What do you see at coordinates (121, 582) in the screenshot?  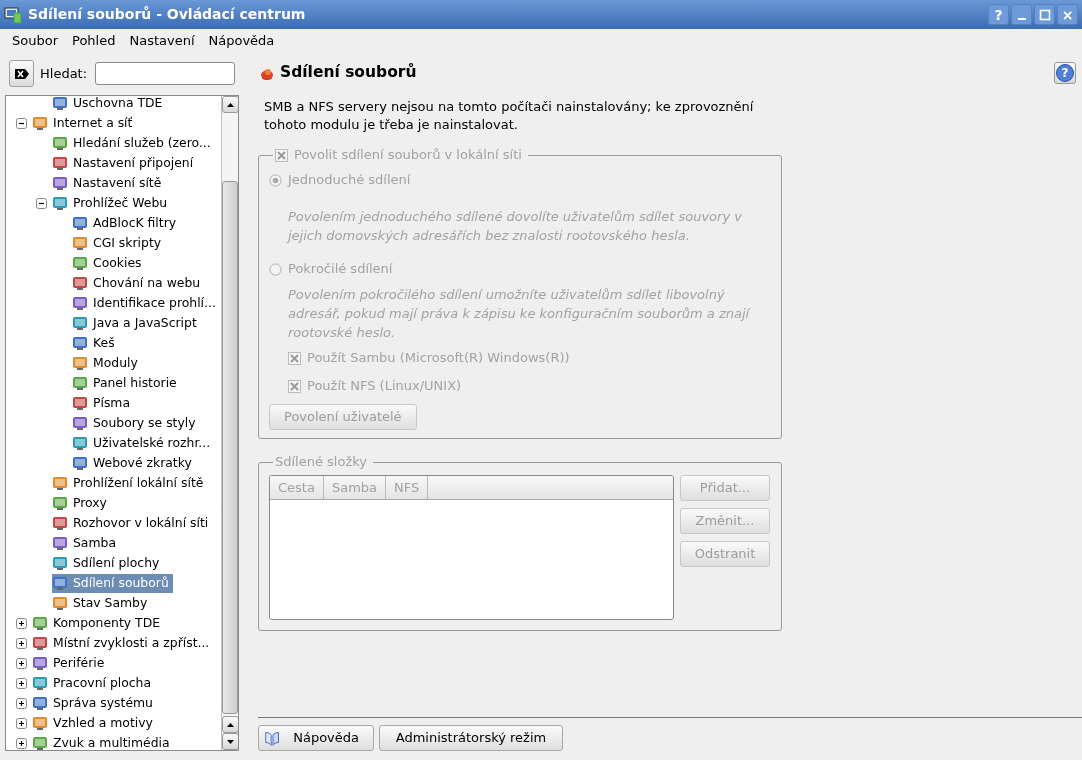 I see `tree-item-label: Sdílení souborů` at bounding box center [121, 582].